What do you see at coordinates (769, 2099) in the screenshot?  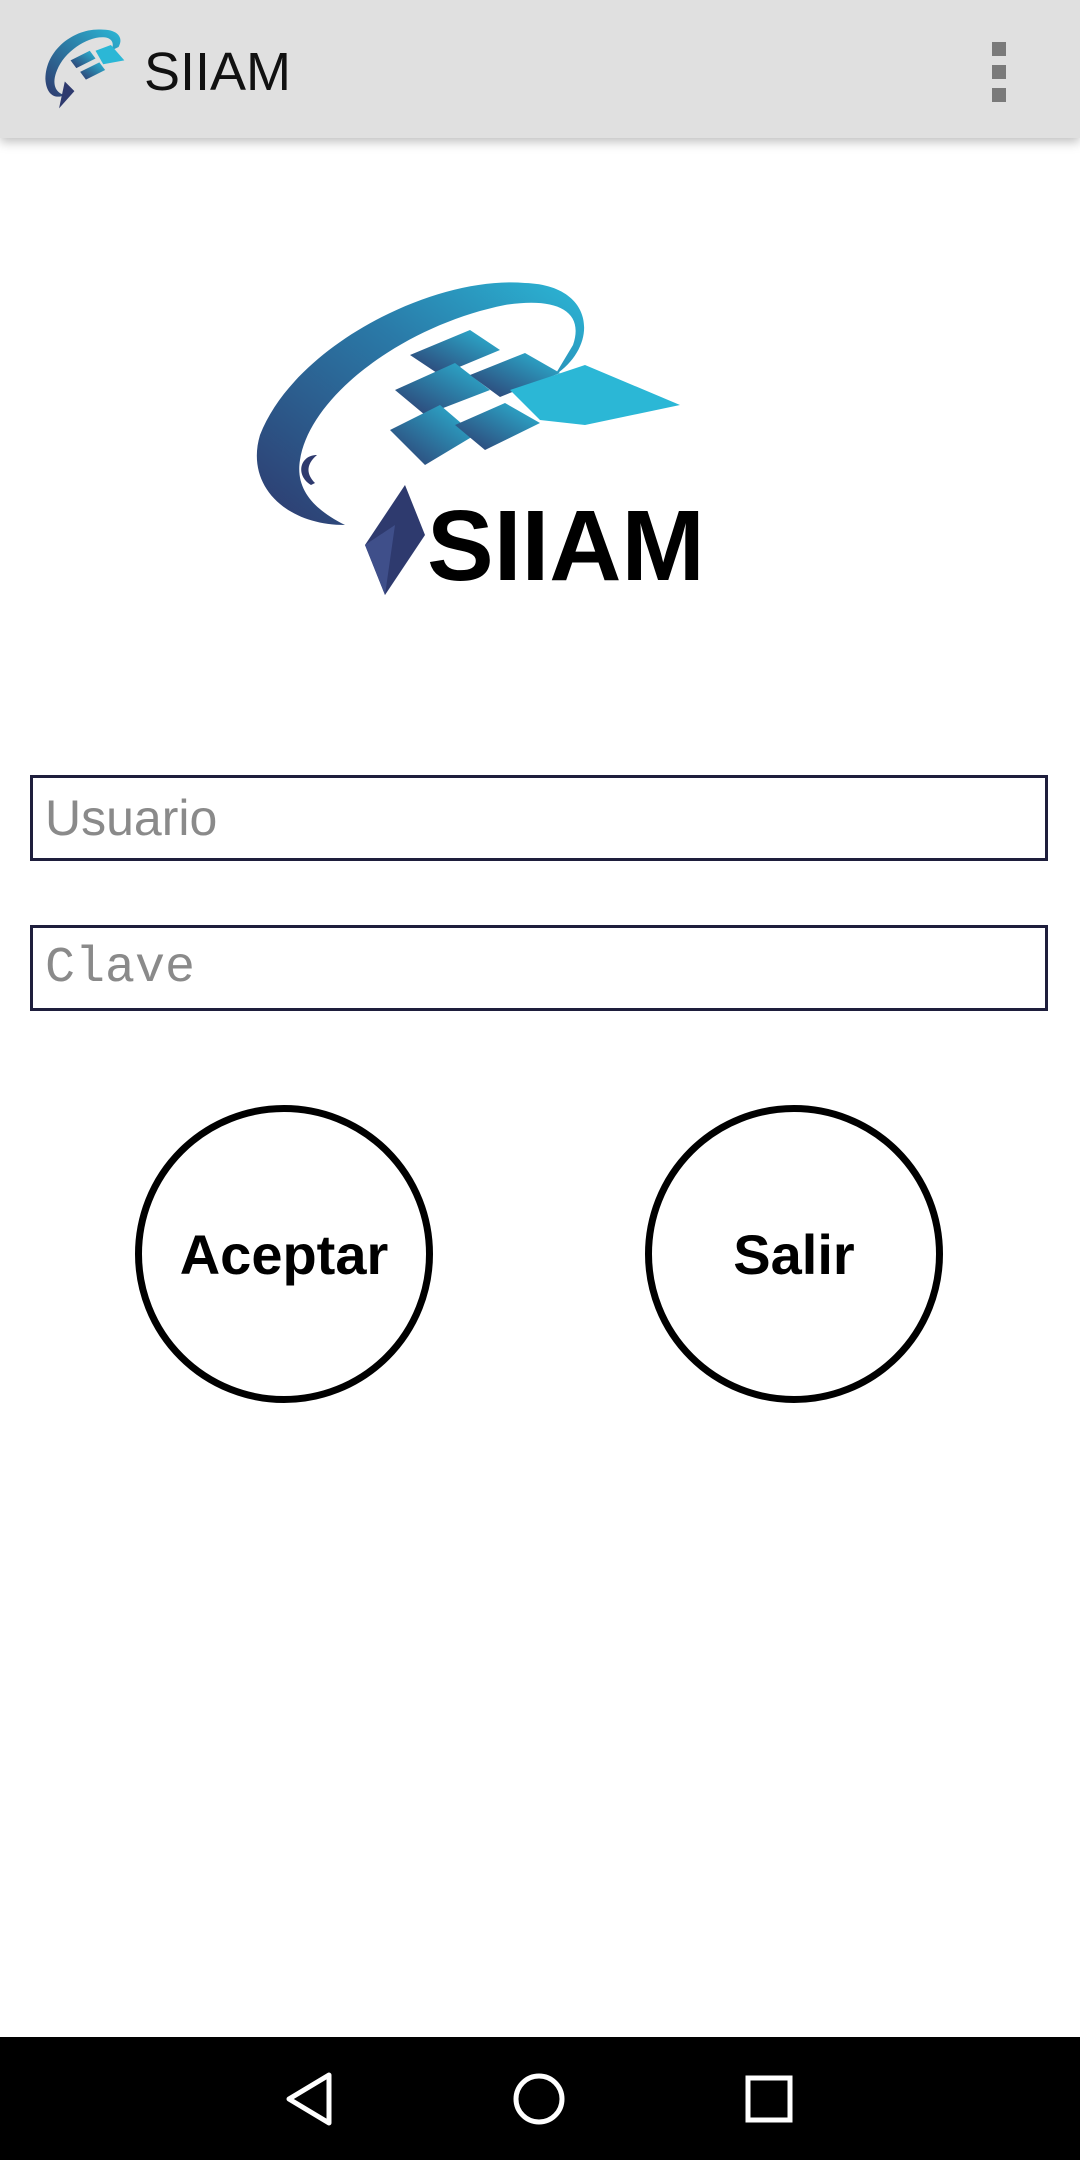 I see `recents-icon` at bounding box center [769, 2099].